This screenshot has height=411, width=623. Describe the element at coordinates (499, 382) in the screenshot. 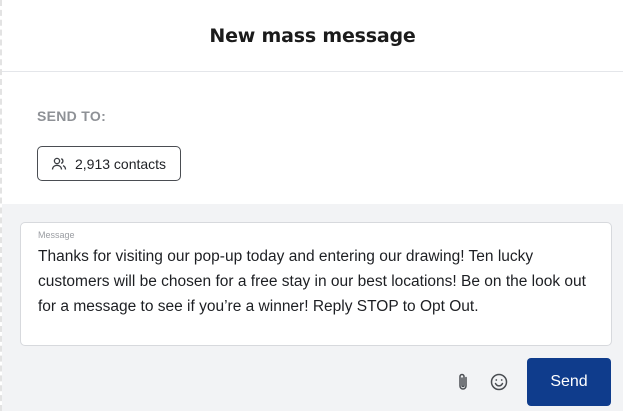

I see `smiley-icon` at that location.